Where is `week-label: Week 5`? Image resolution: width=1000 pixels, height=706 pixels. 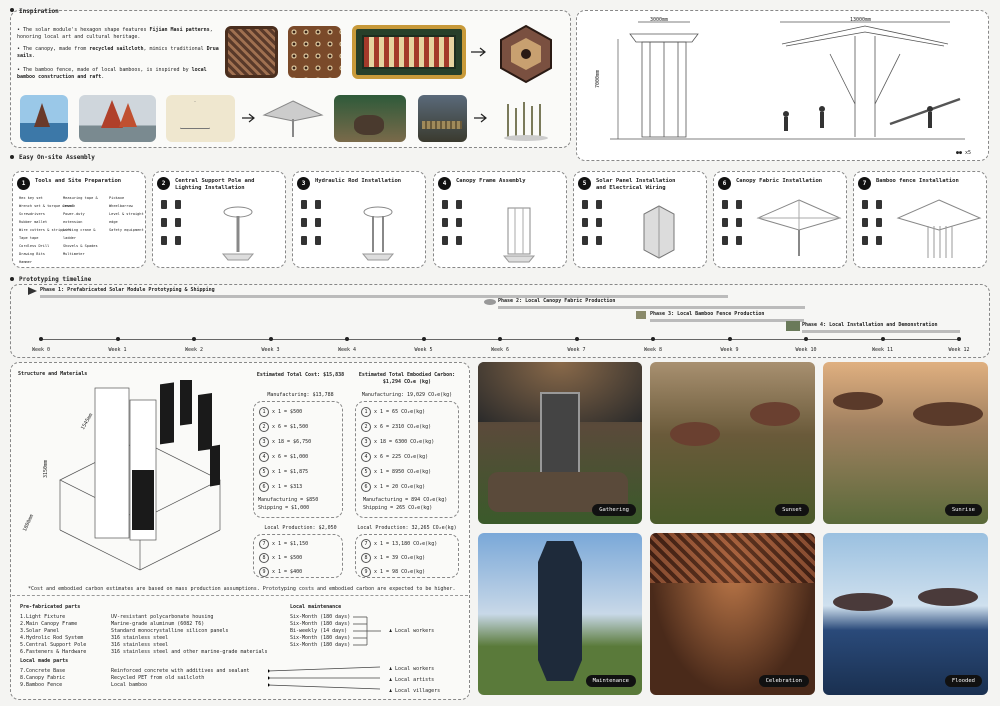 week-label: Week 5 is located at coordinates (423, 350).